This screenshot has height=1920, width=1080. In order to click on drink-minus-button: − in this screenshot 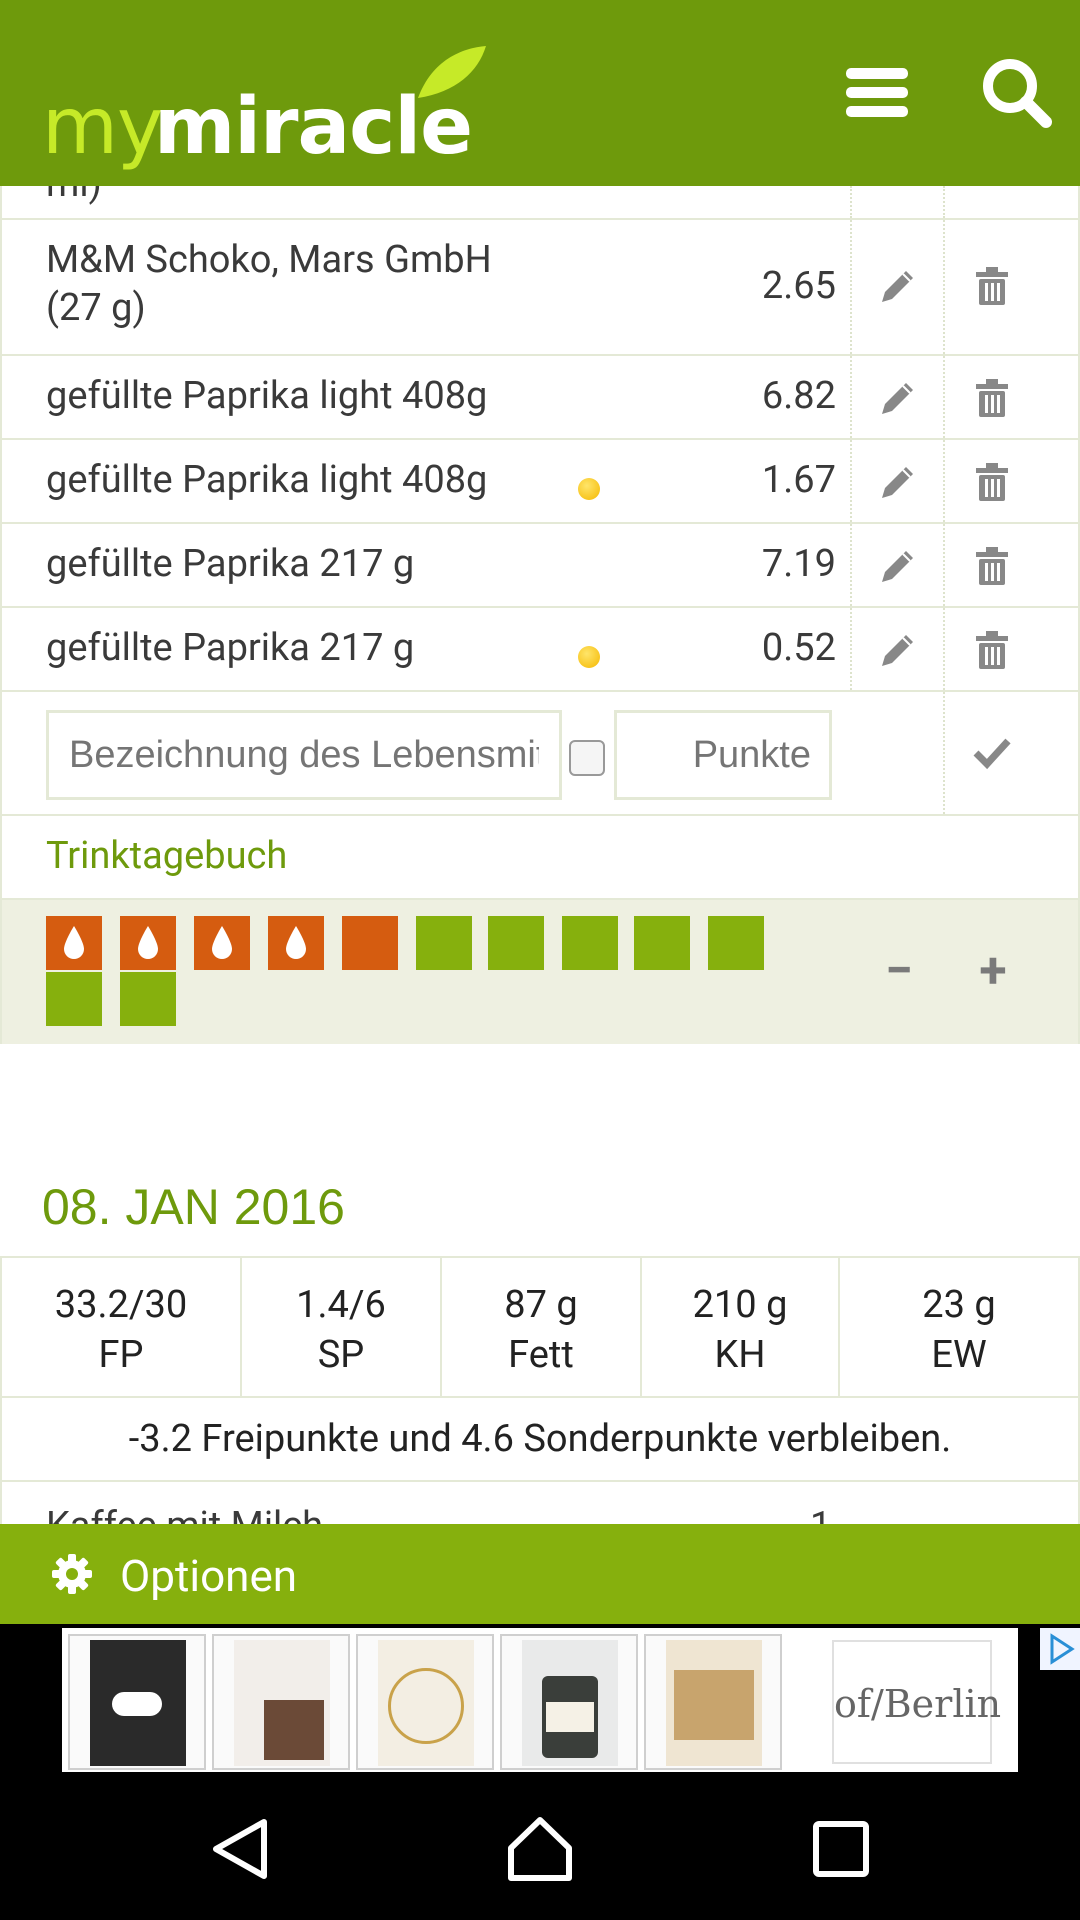, I will do `click(899, 971)`.